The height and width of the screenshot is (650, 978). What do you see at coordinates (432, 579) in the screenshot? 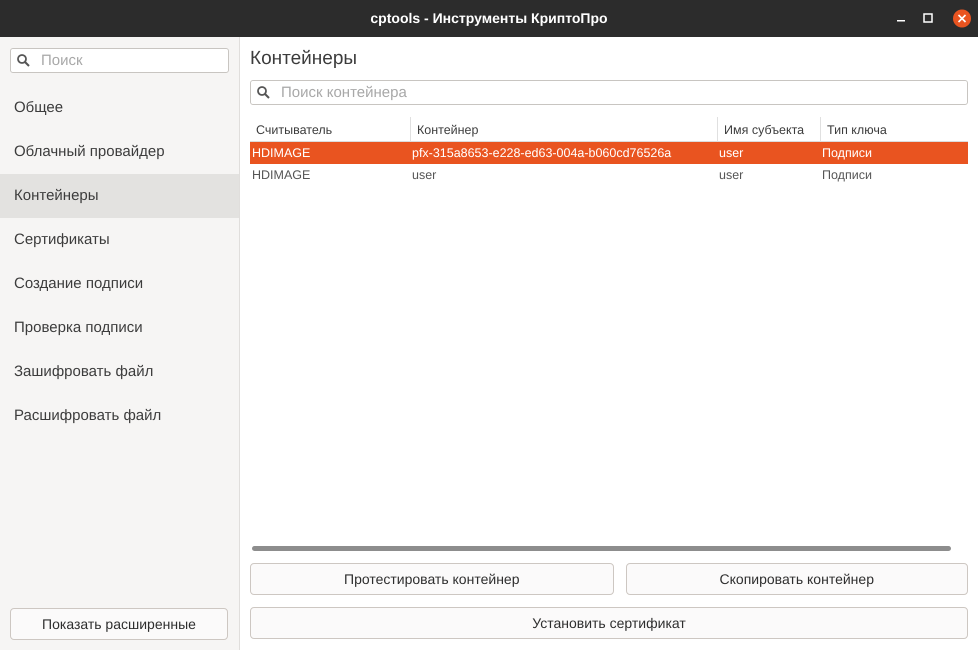
I see `action-button: Протестировать контейнер` at bounding box center [432, 579].